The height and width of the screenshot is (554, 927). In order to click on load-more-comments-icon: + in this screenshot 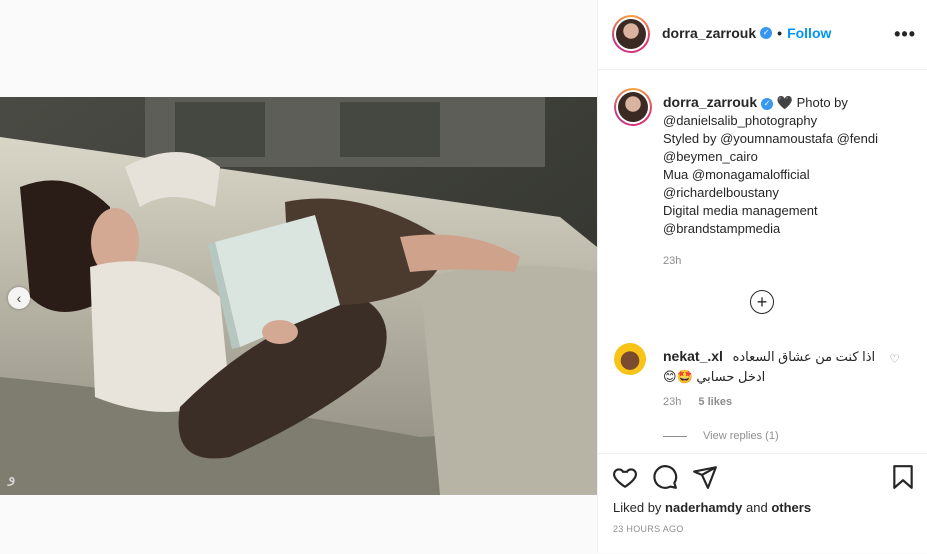, I will do `click(762, 302)`.